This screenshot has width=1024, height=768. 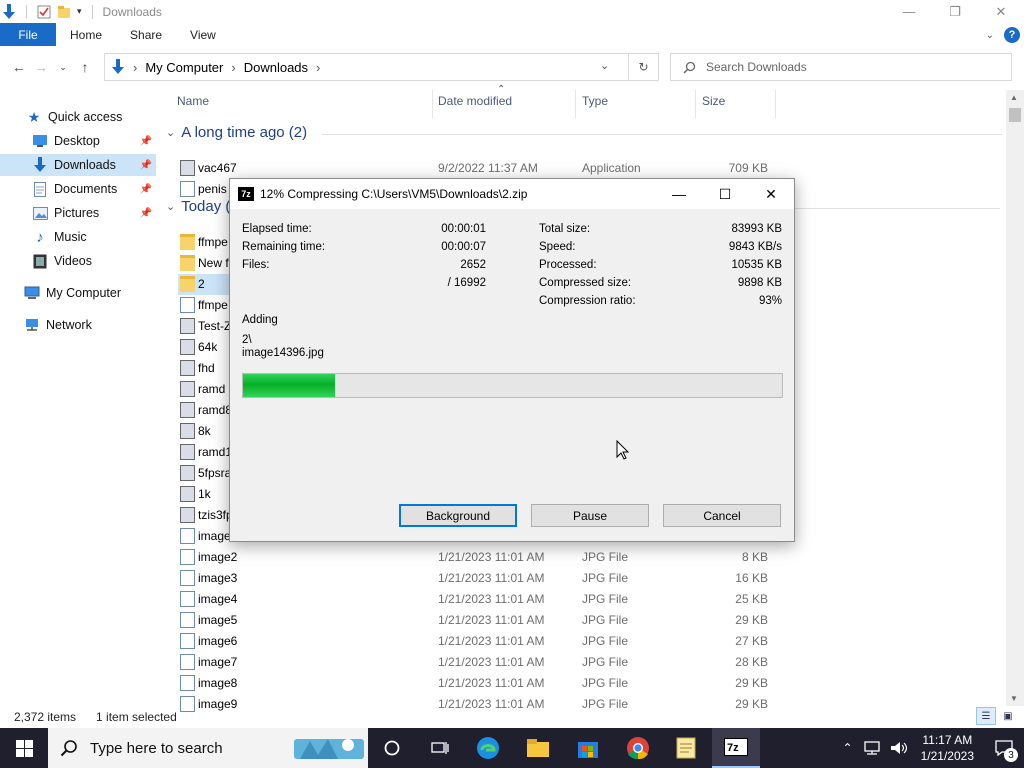 I want to click on search-highlight-icon, so click(x=329, y=749).